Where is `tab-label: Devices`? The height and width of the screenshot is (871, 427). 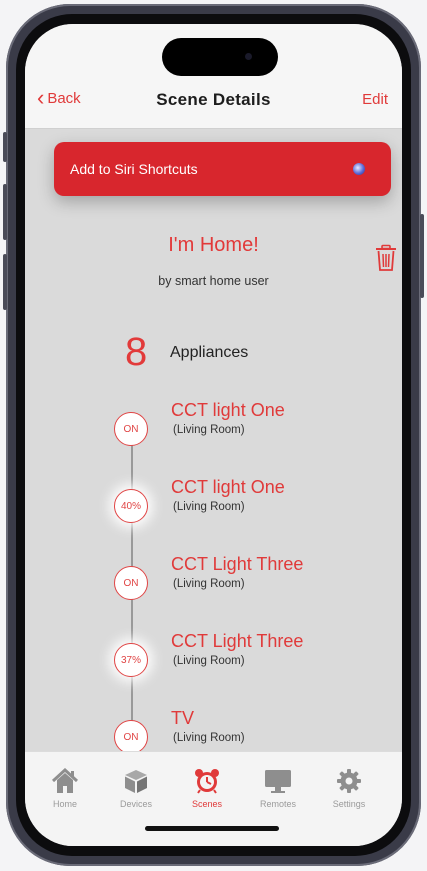 tab-label: Devices is located at coordinates (135, 804).